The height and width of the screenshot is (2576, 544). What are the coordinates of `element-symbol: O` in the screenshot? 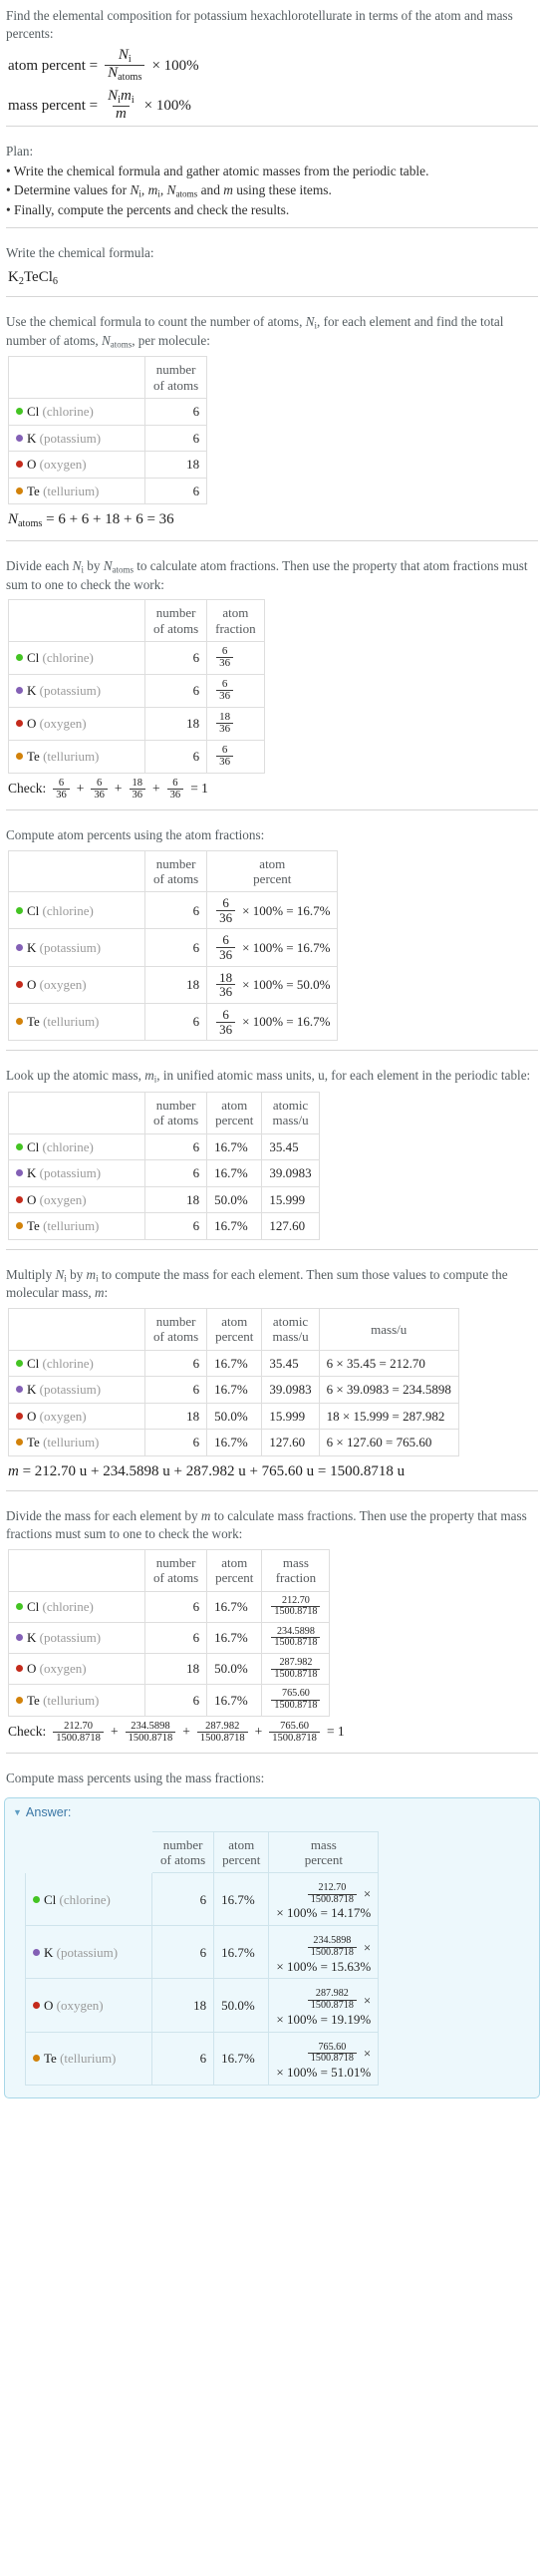 It's located at (32, 985).